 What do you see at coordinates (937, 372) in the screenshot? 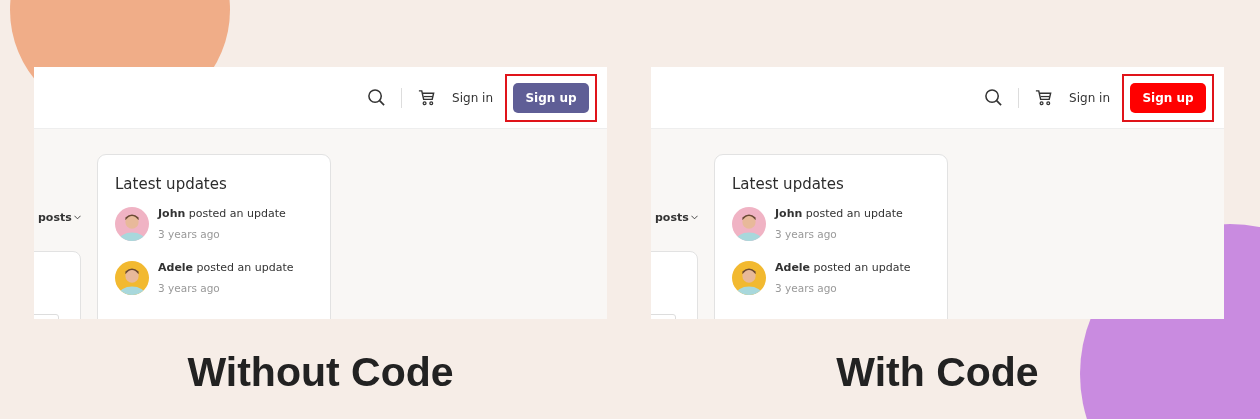
I see `caption: With Code` at bounding box center [937, 372].